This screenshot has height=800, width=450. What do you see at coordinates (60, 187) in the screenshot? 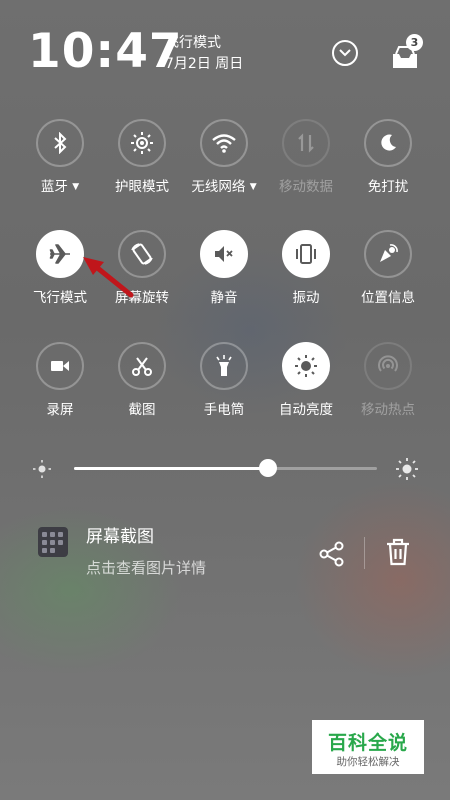
I see `tile-label: 蓝牙 ▼` at bounding box center [60, 187].